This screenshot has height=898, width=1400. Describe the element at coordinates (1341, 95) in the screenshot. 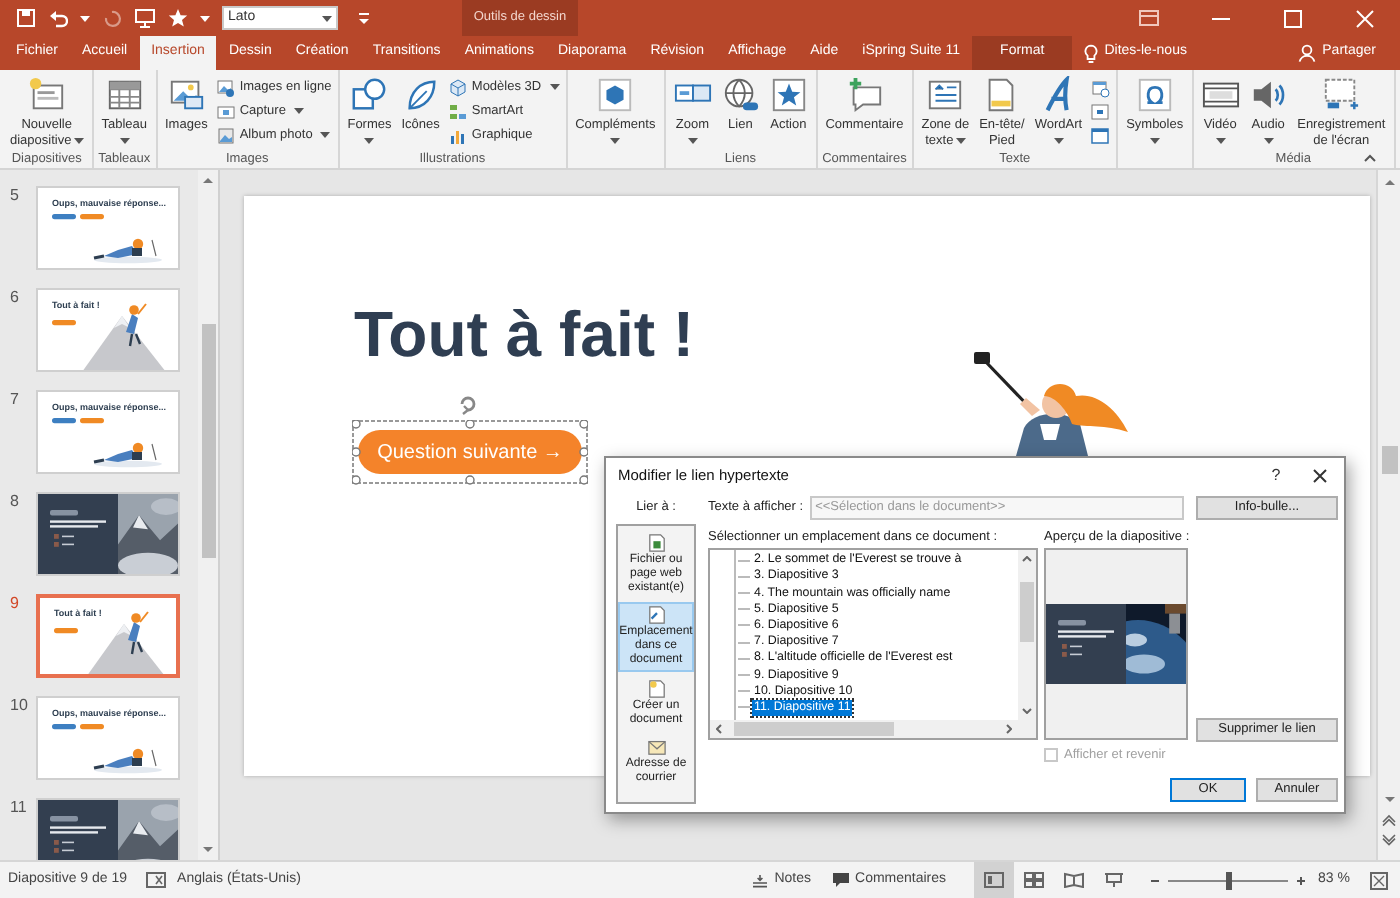

I see `screen-recording-icon` at that location.